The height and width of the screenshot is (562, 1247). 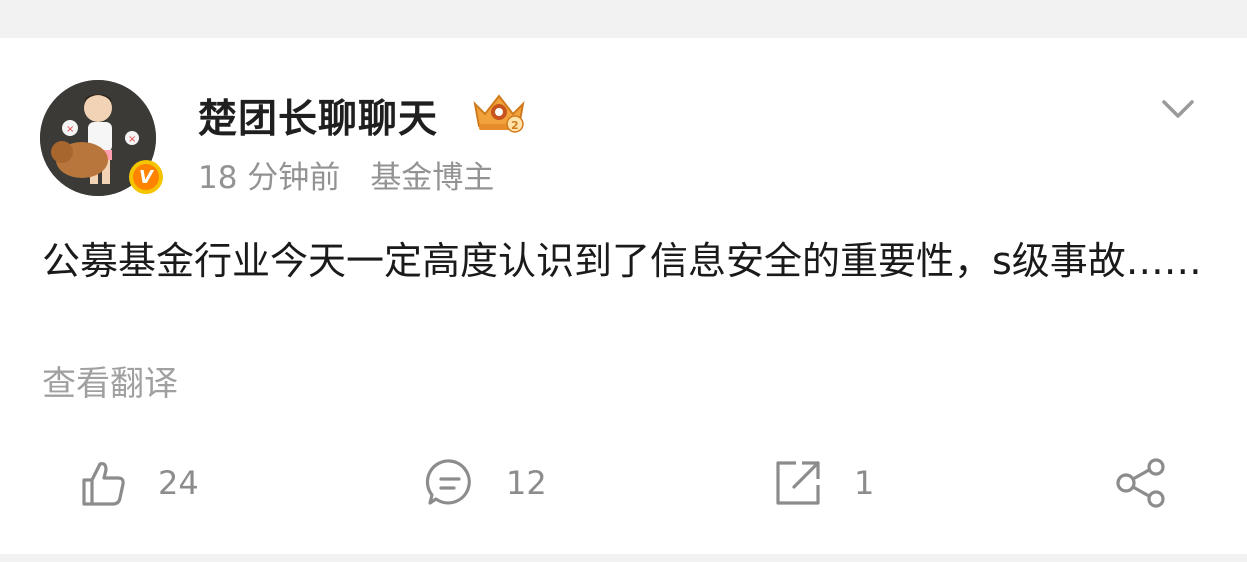 What do you see at coordinates (318, 116) in the screenshot?
I see `author-name: 楚团长聊聊天` at bounding box center [318, 116].